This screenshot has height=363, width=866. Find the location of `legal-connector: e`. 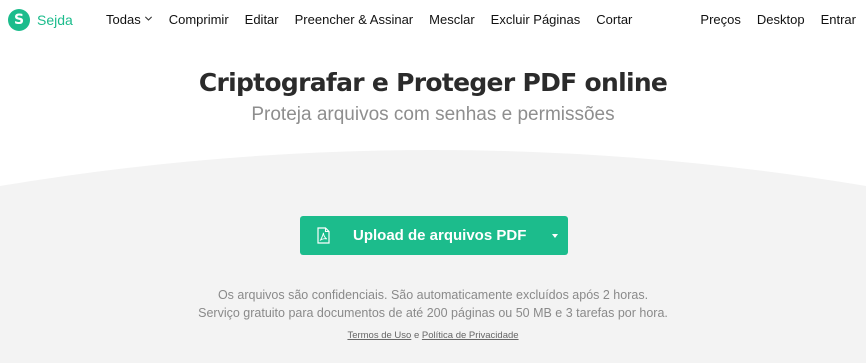

legal-connector: e is located at coordinates (416, 335).